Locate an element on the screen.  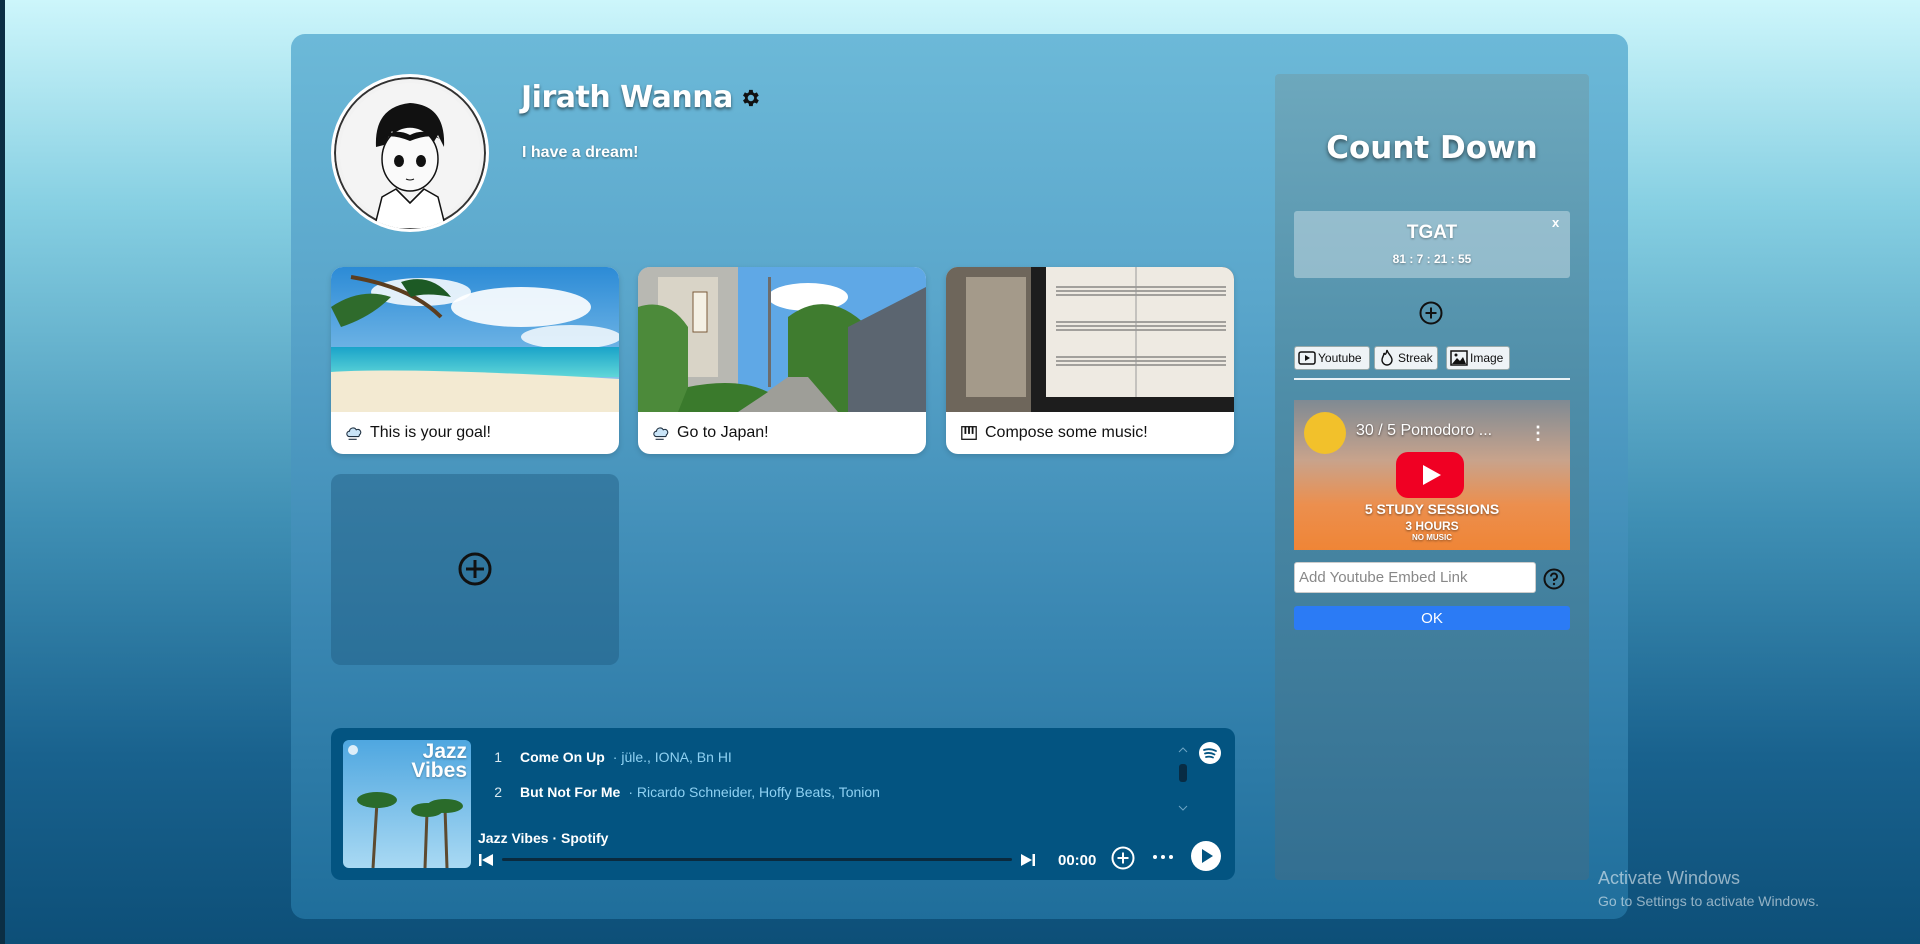
youtube-icon is located at coordinates (1307, 358).